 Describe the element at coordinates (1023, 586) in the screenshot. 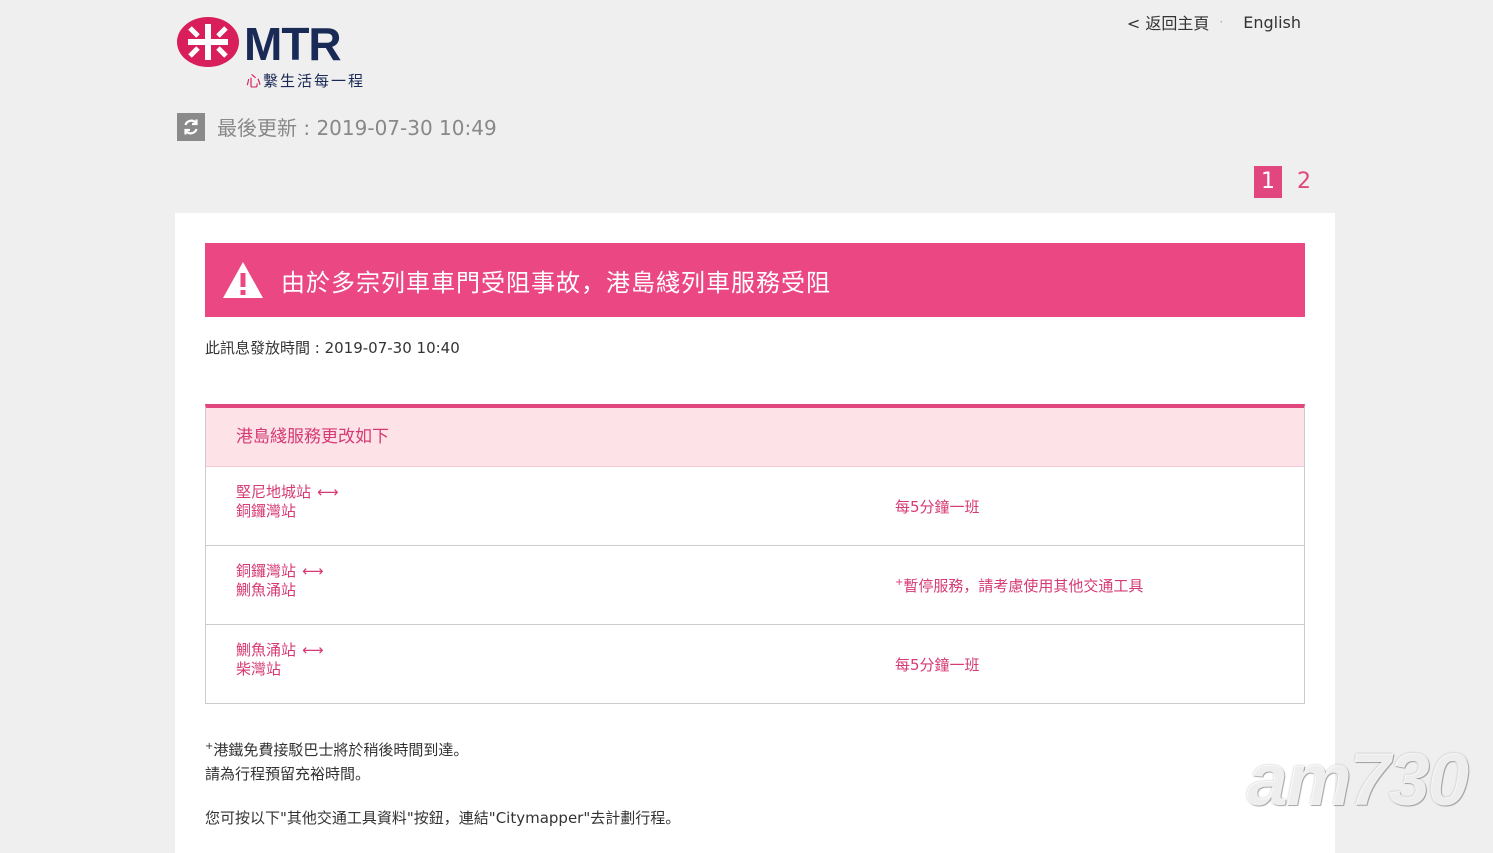

I see `status-text: 暫停服務，請考慮使用其他交通工具` at that location.